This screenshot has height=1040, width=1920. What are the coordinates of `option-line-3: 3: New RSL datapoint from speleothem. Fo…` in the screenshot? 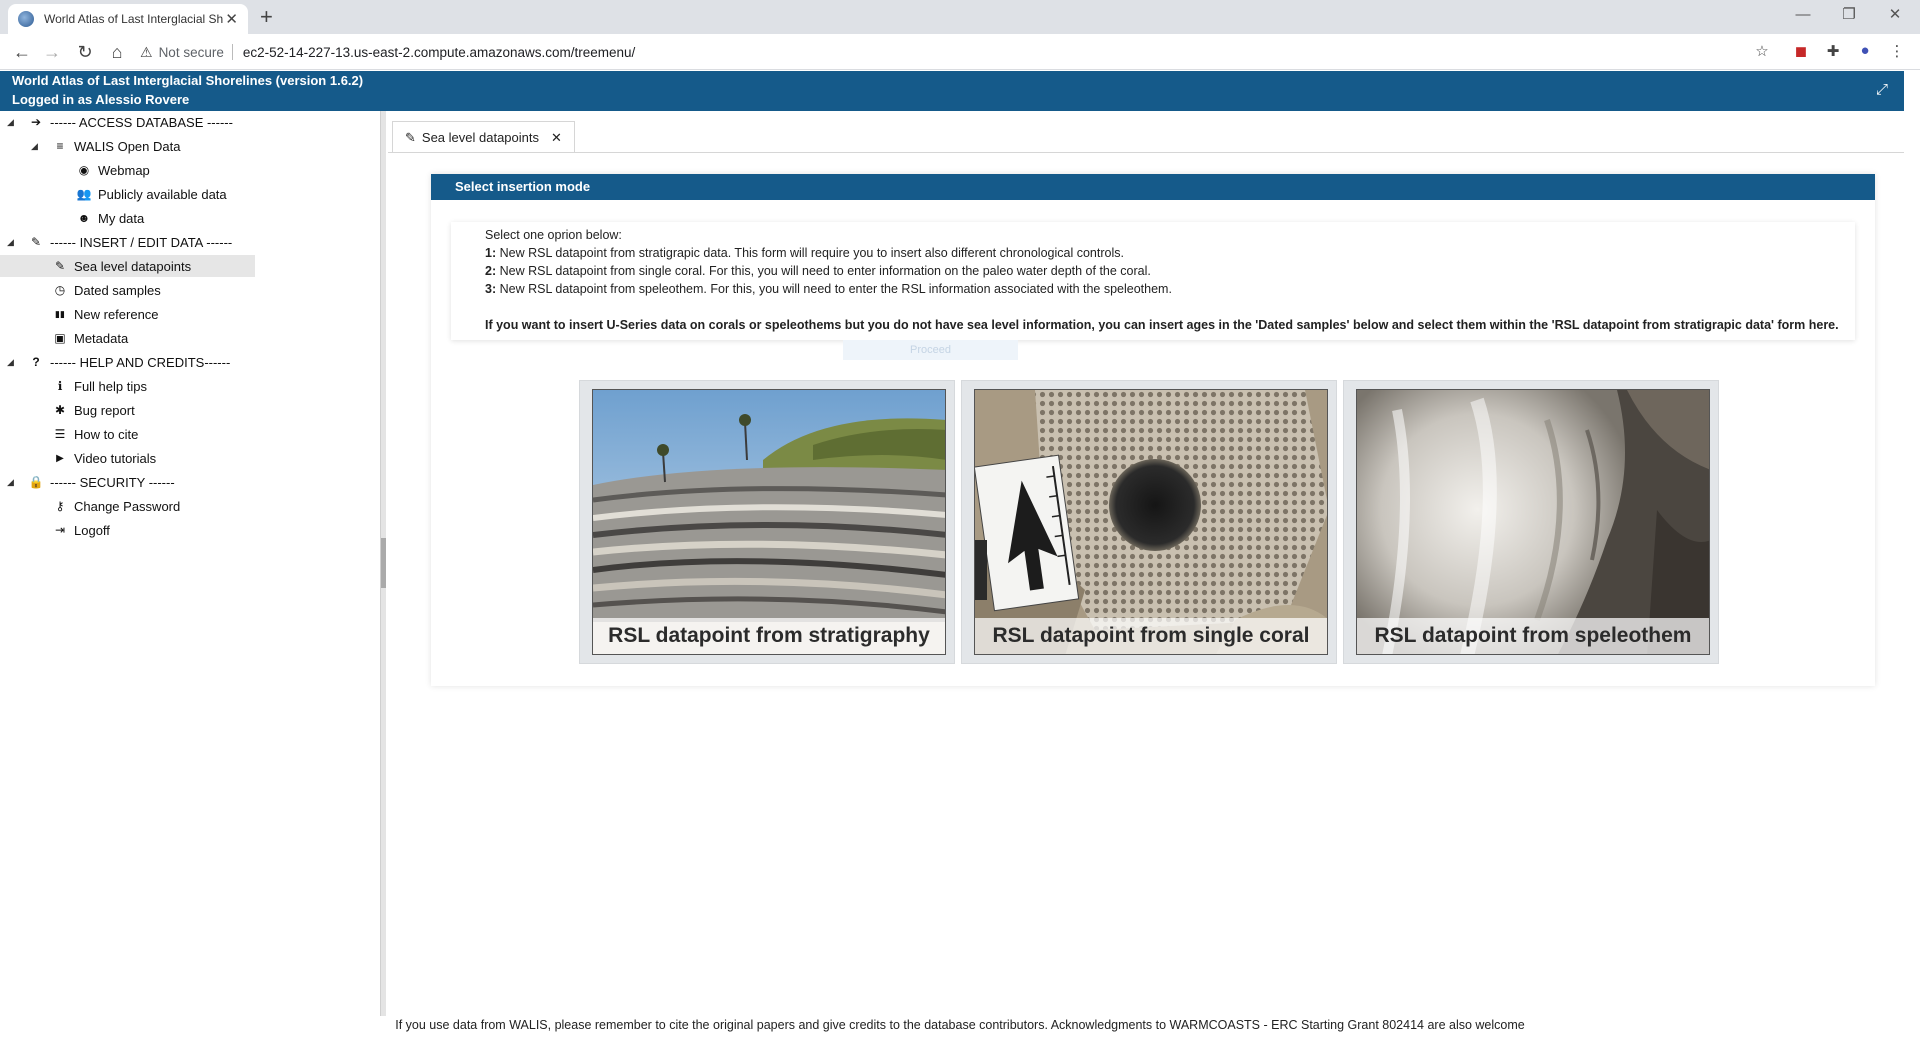 It's located at (1170, 289).